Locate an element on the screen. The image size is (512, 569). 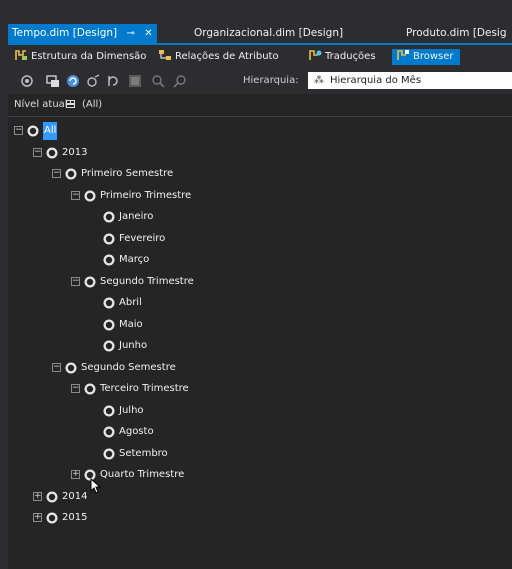
hierarchy-label: Hierarquia: is located at coordinates (271, 80).